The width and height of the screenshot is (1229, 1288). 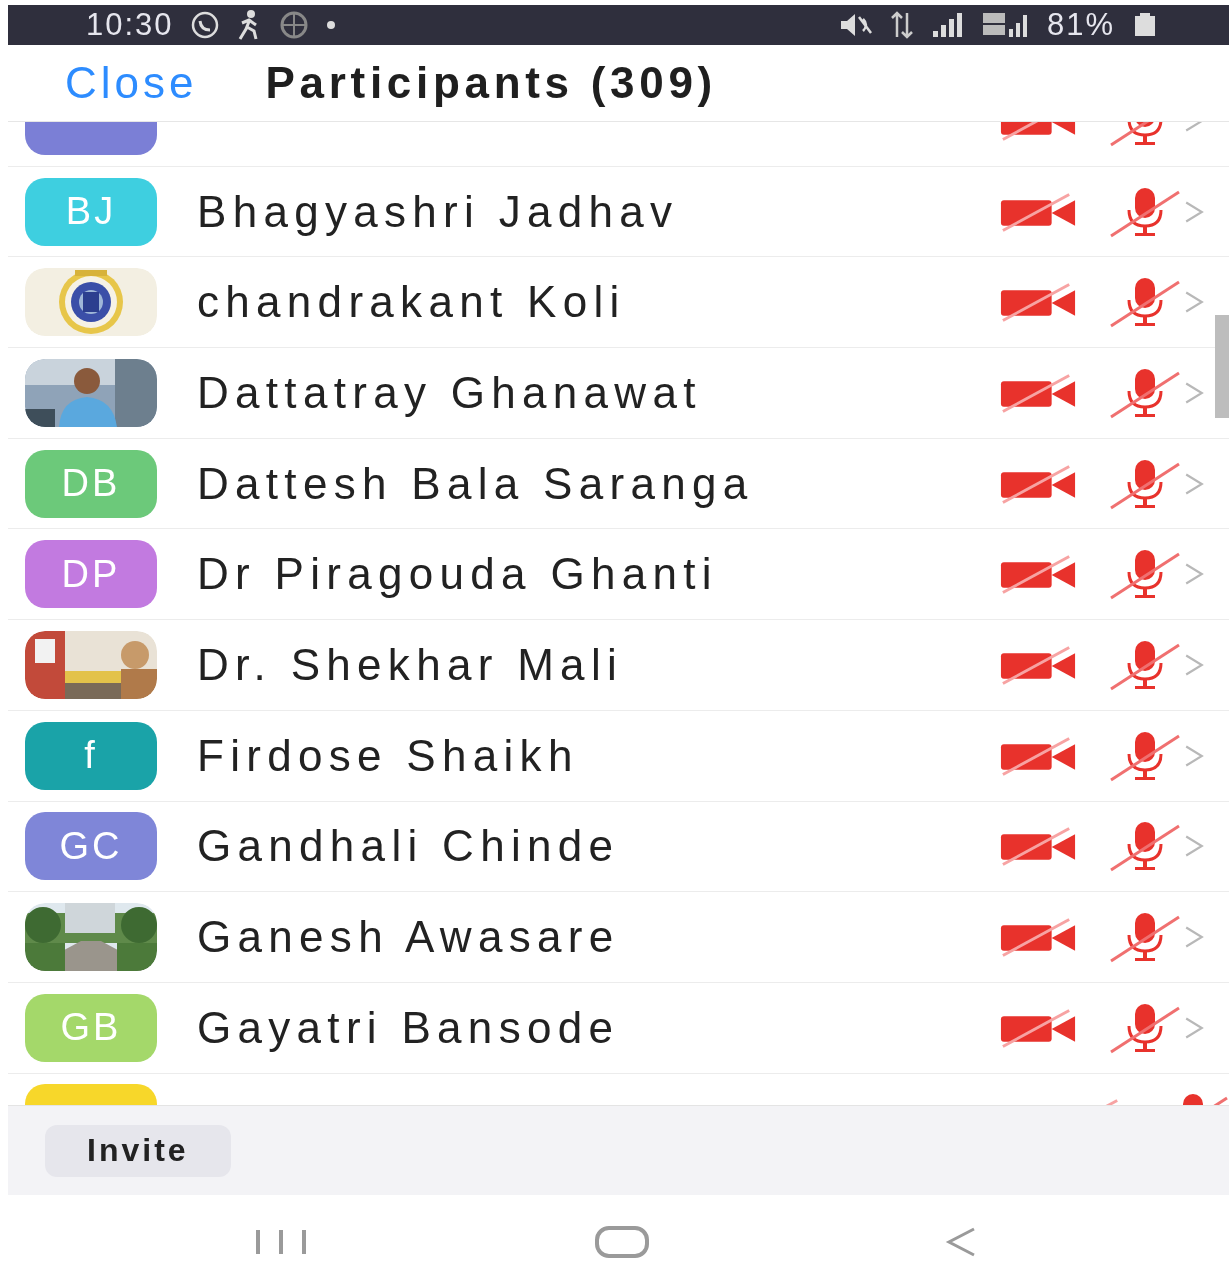 What do you see at coordinates (91, 211) in the screenshot?
I see `avatar: BJ` at bounding box center [91, 211].